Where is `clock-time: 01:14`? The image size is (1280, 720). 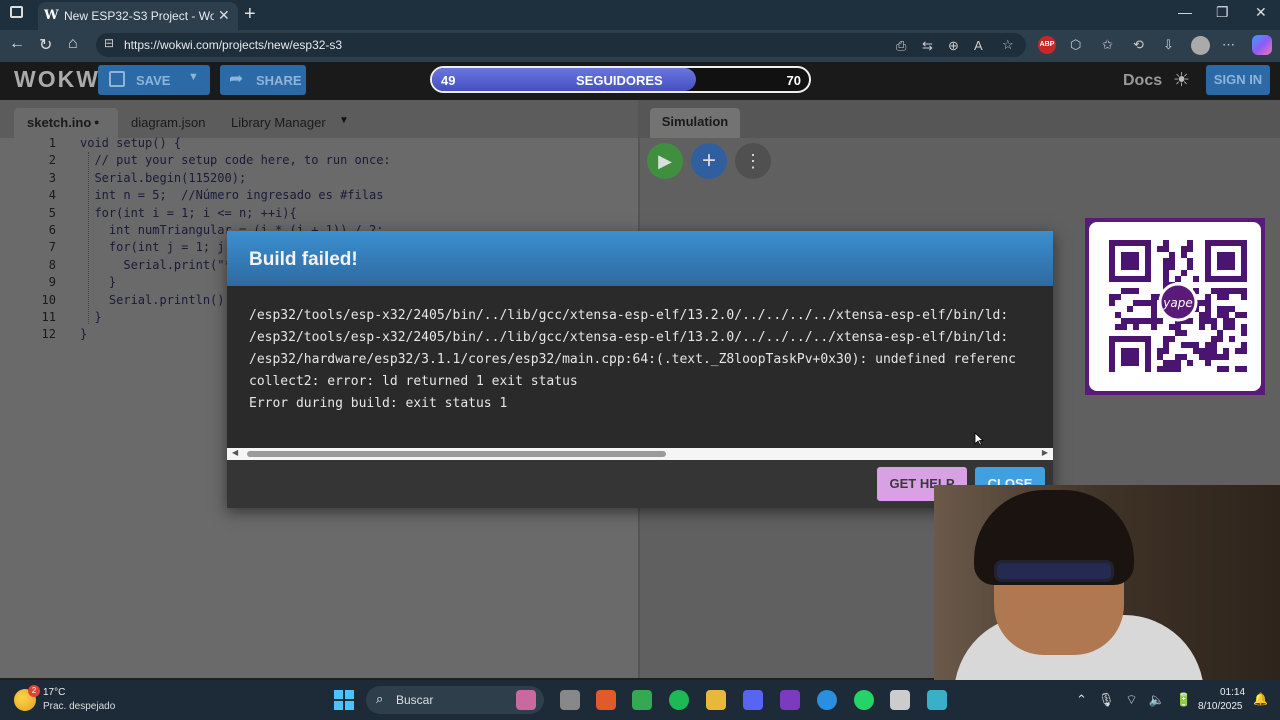 clock-time: 01:14 is located at coordinates (1232, 692).